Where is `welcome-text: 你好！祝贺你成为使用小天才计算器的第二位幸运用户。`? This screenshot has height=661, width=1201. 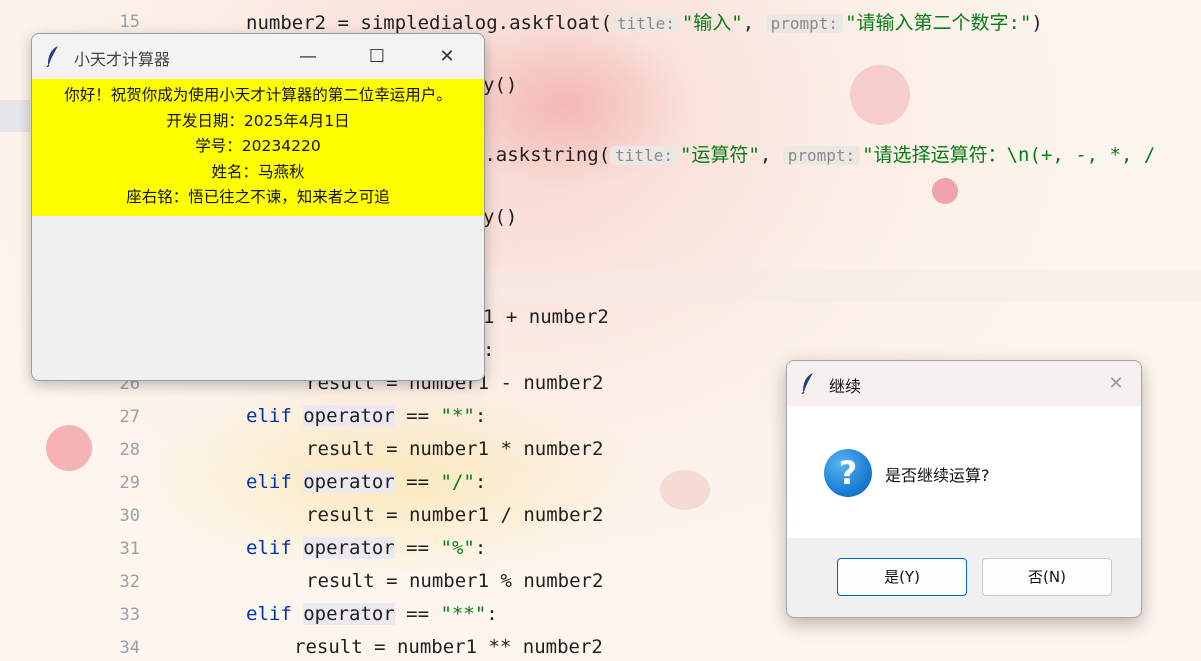 welcome-text: 你好！祝贺你成为使用小天才计算器的第二位幸运用户。 is located at coordinates (258, 95).